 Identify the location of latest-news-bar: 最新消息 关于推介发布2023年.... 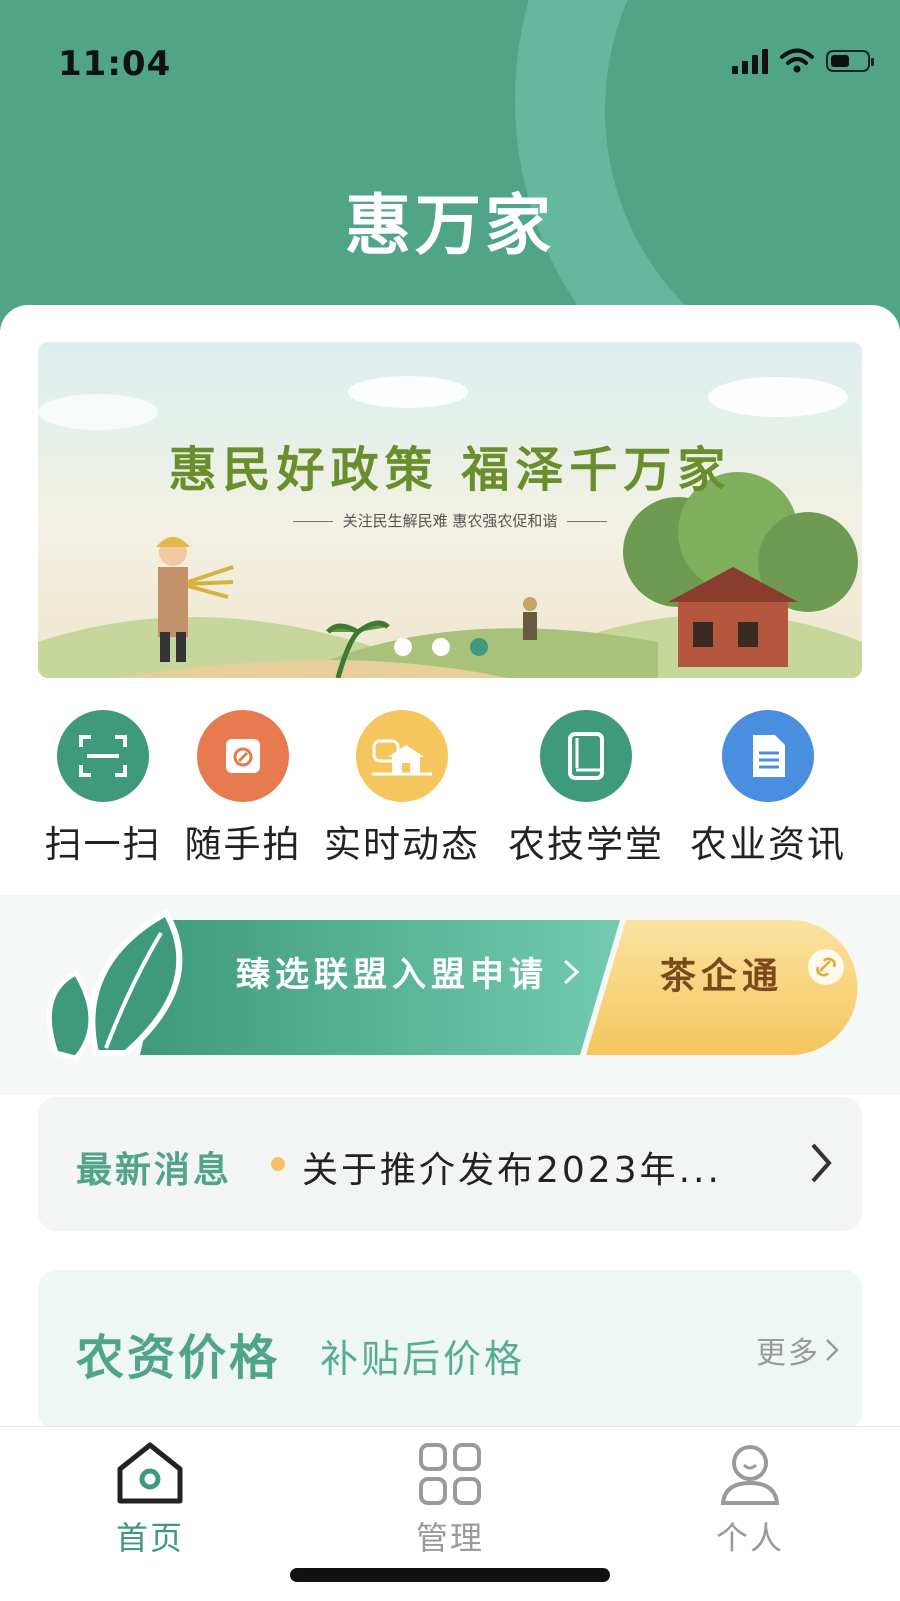
(450, 1164).